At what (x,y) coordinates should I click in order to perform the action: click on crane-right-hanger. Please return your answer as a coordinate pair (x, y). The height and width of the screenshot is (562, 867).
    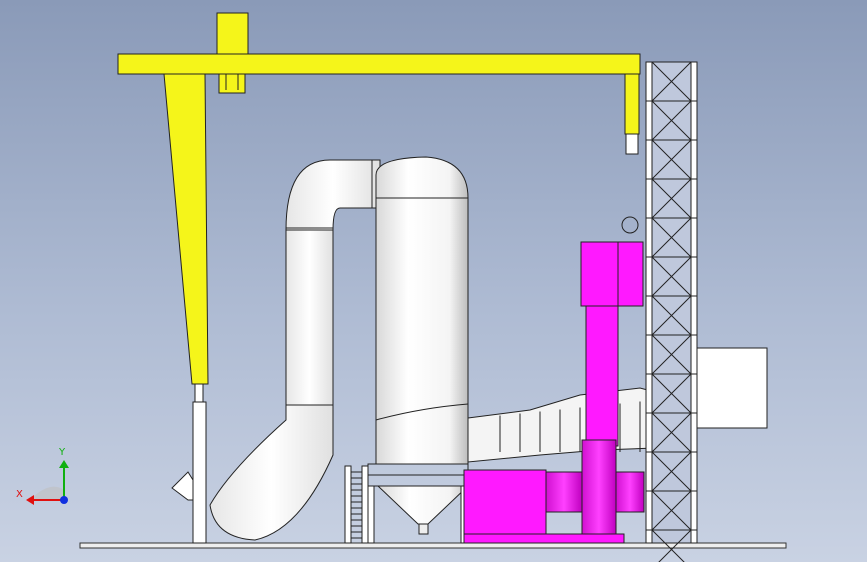
    Looking at the image, I should click on (632, 104).